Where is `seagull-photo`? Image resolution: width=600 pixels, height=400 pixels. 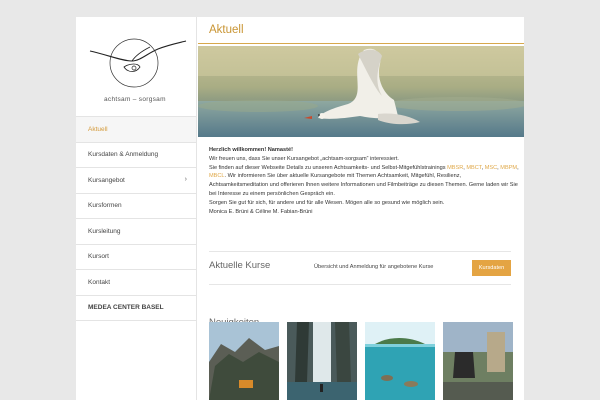 seagull-photo is located at coordinates (361, 91).